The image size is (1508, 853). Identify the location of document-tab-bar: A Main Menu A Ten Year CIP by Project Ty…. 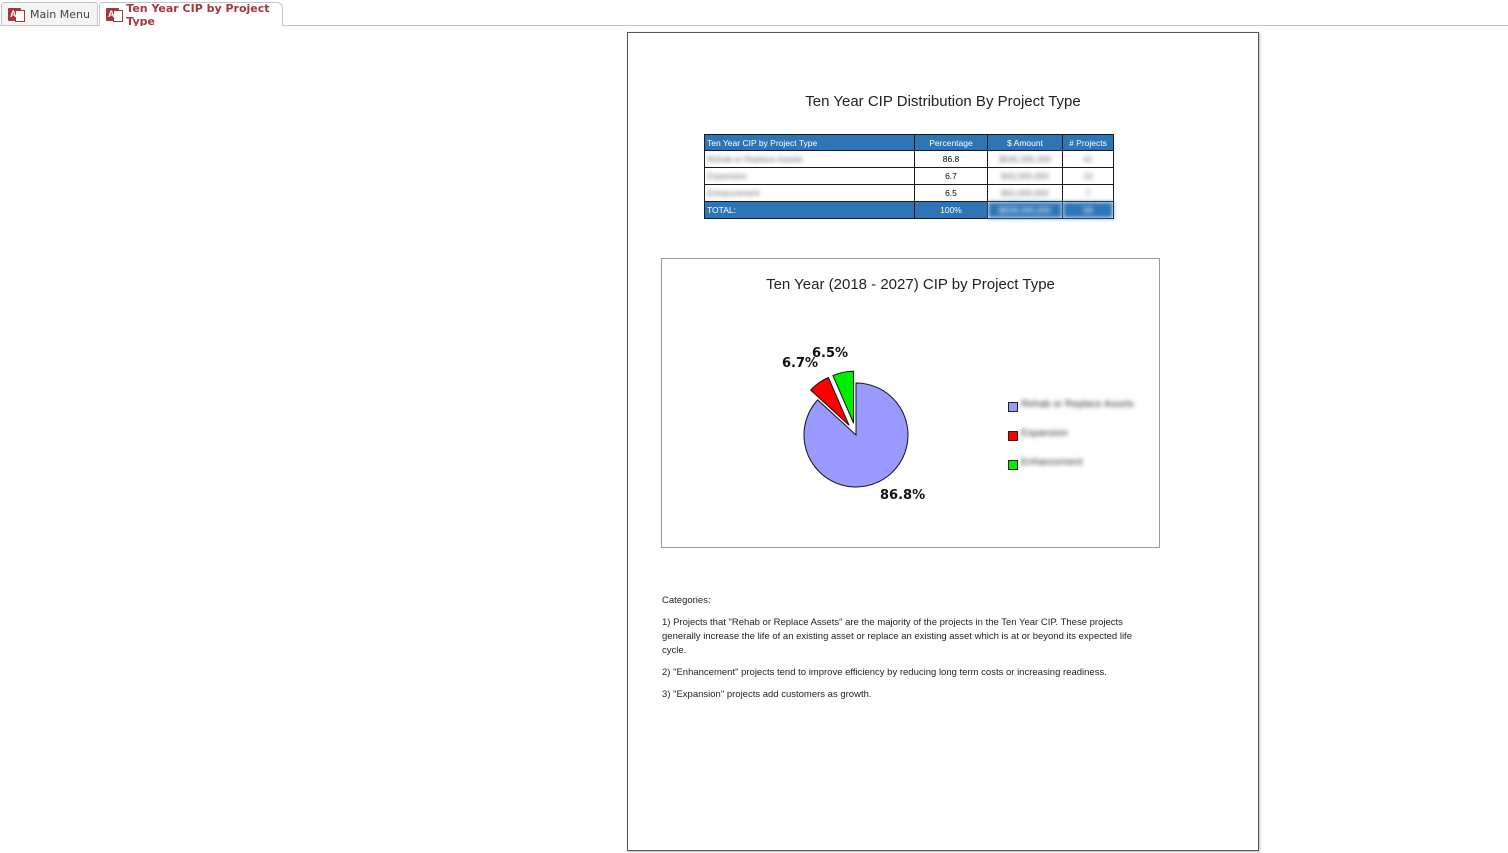
(754, 14).